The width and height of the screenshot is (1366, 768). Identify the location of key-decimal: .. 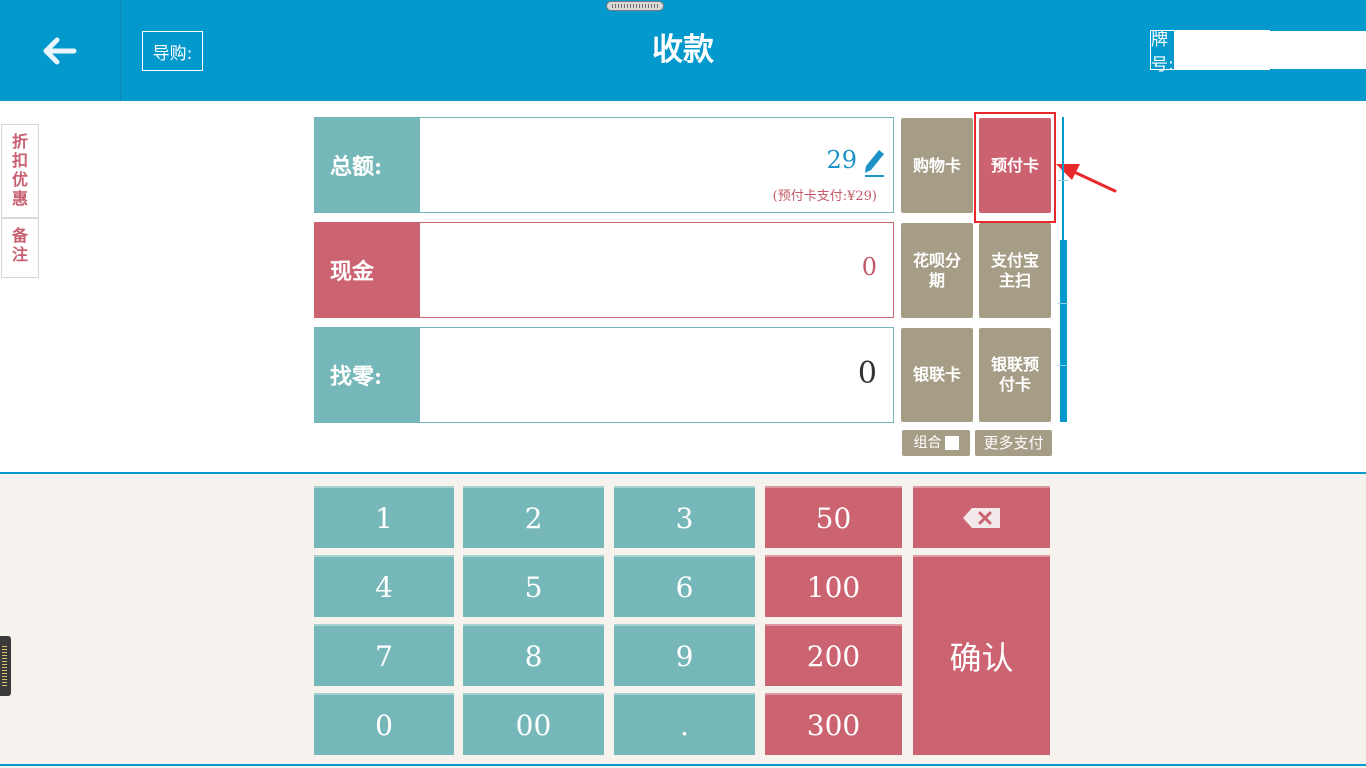
(684, 724).